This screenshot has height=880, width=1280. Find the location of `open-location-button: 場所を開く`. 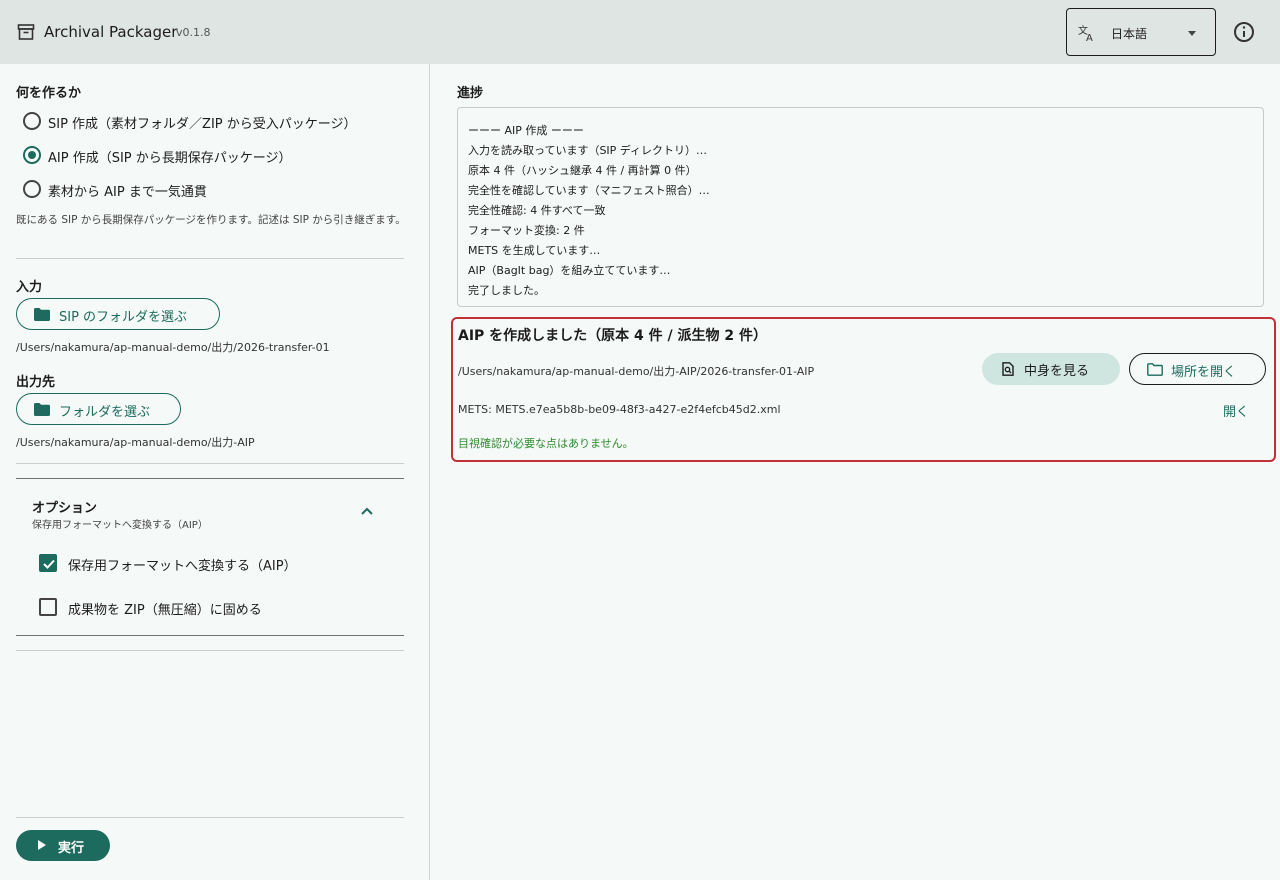

open-location-button: 場所を開く is located at coordinates (1197, 369).